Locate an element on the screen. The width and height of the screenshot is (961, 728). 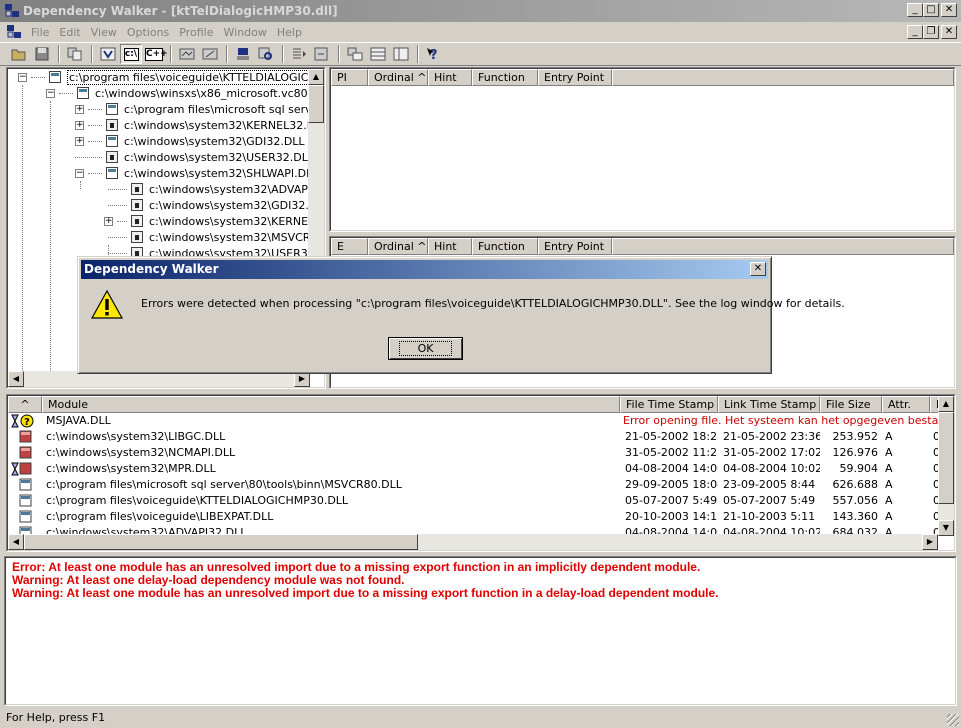
module-name: c:\windows\system32\MPR.DLL is located at coordinates (131, 468).